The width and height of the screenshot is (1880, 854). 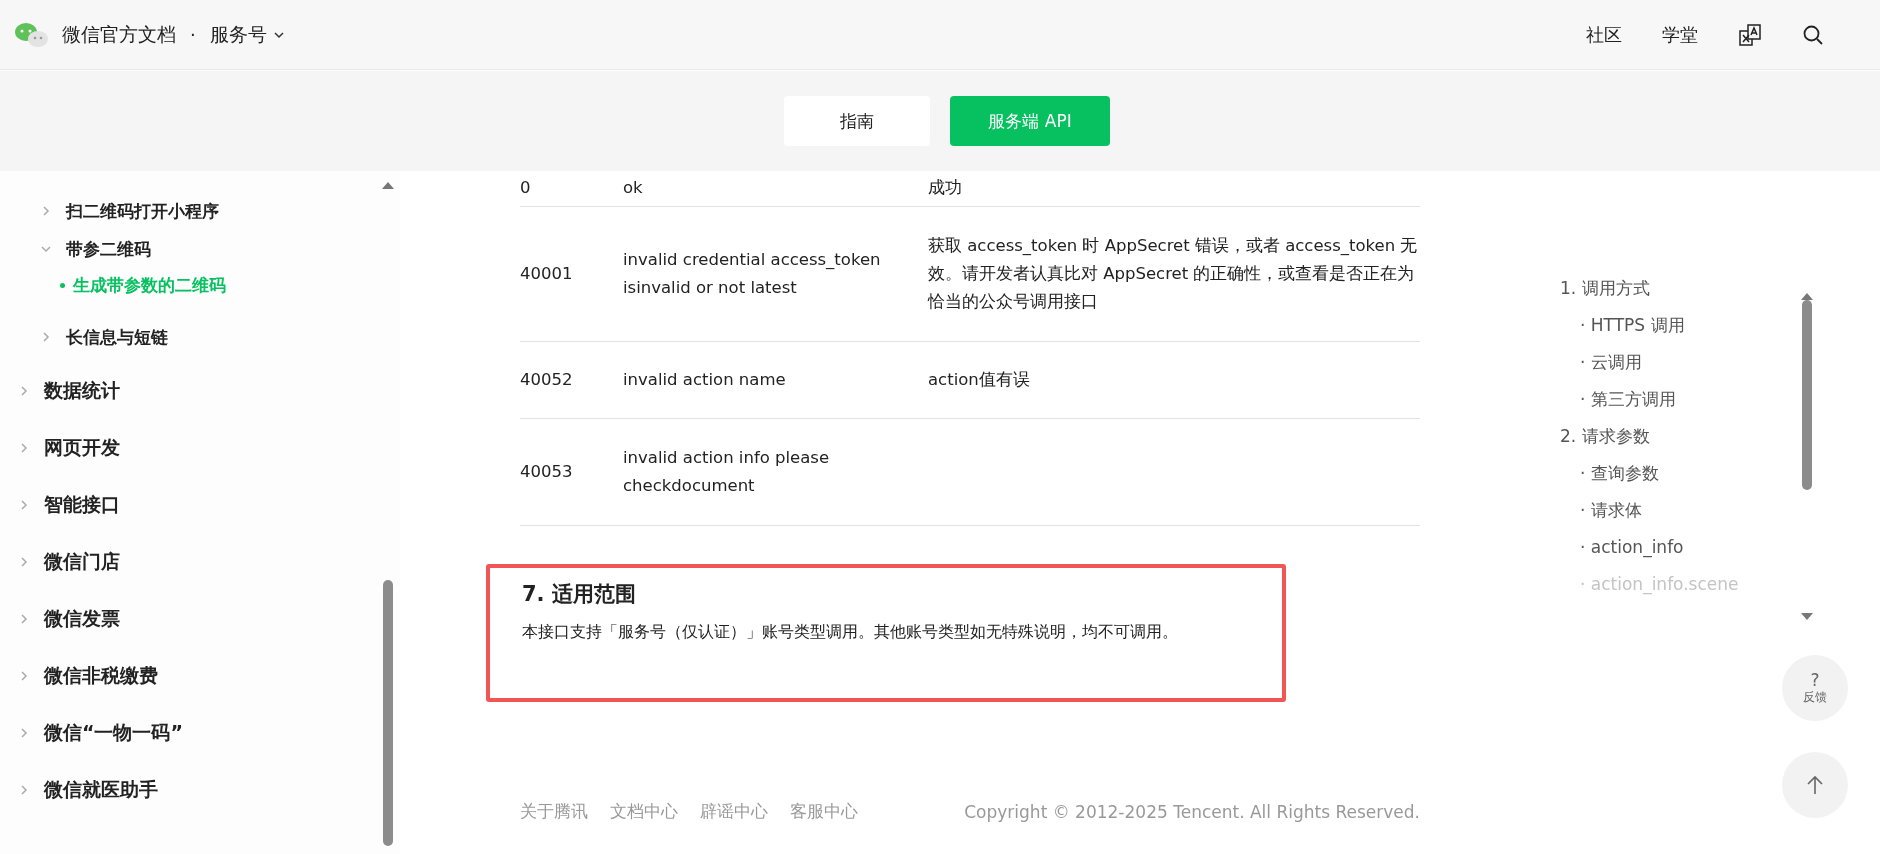 I want to click on toc-link: 2. 请求参数, so click(x=1720, y=436).